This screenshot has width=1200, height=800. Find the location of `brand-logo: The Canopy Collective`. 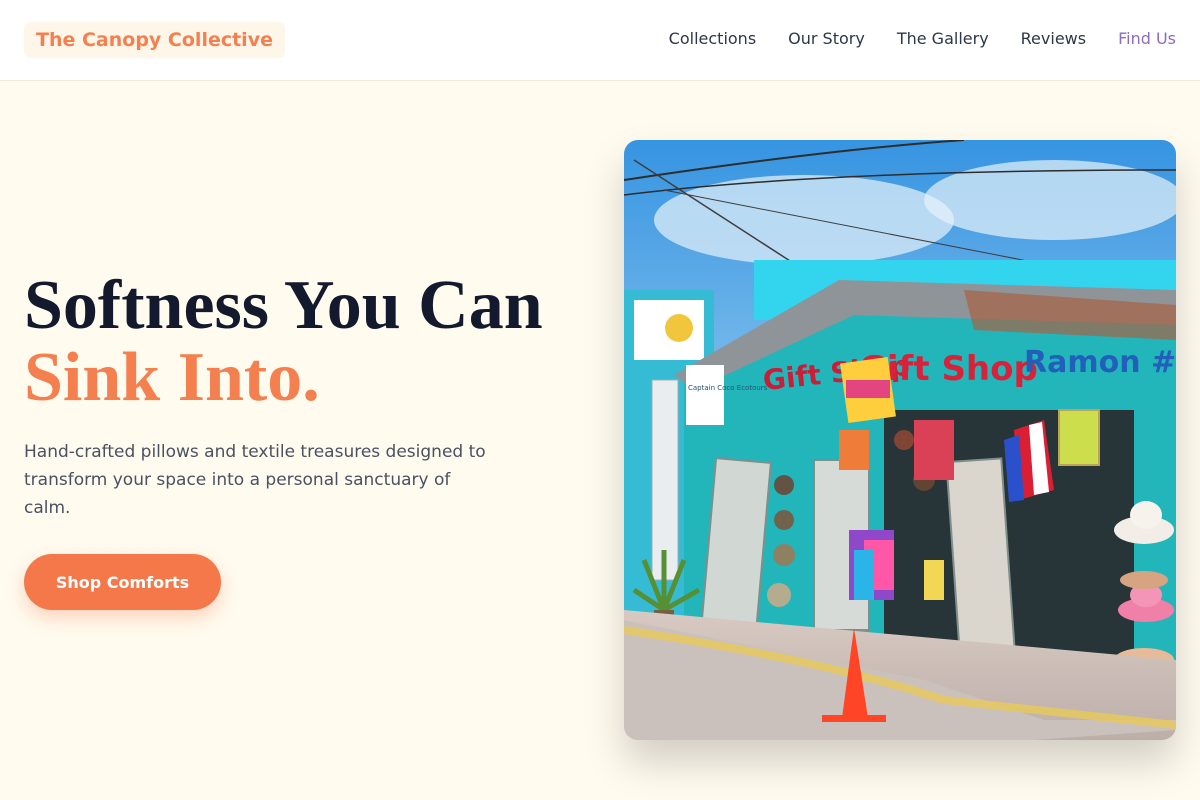

brand-logo: The Canopy Collective is located at coordinates (154, 40).